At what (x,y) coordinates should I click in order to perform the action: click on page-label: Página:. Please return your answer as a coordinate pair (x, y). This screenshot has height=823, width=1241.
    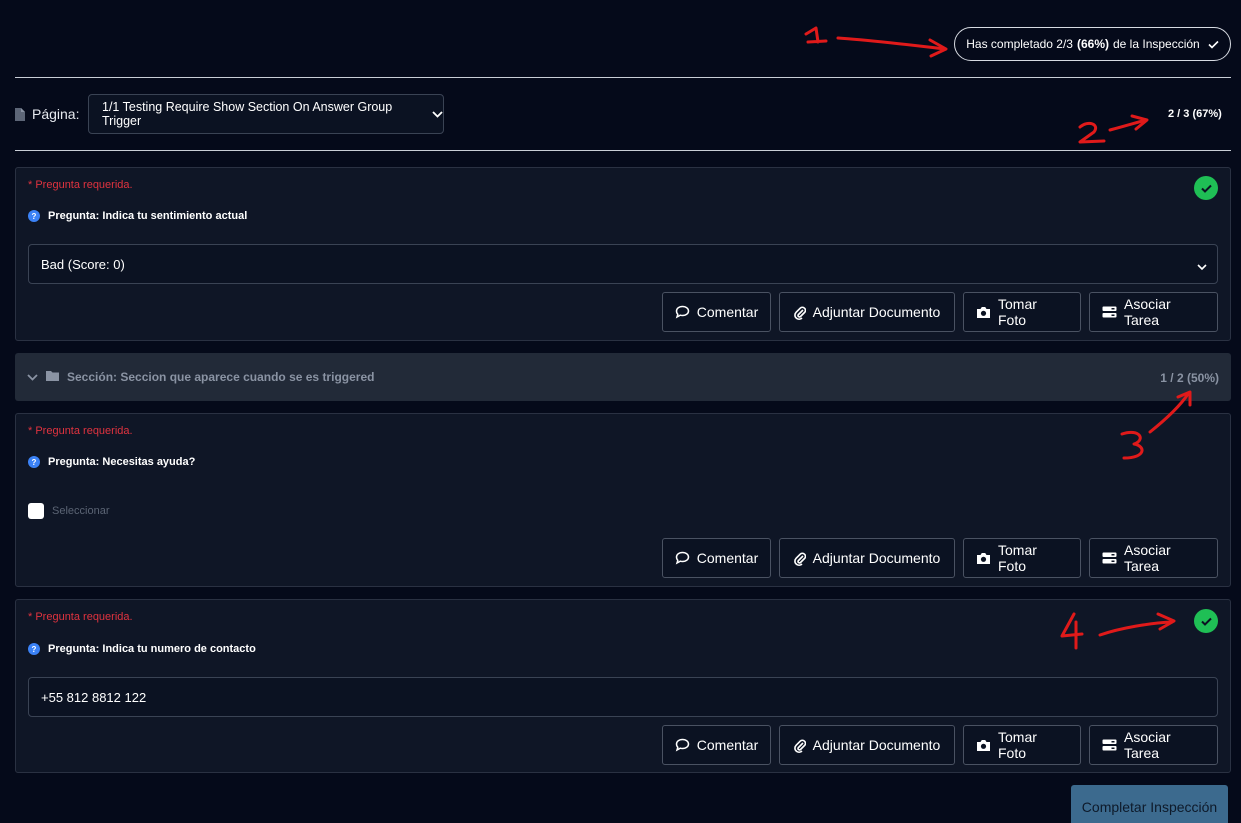
    Looking at the image, I should click on (56, 114).